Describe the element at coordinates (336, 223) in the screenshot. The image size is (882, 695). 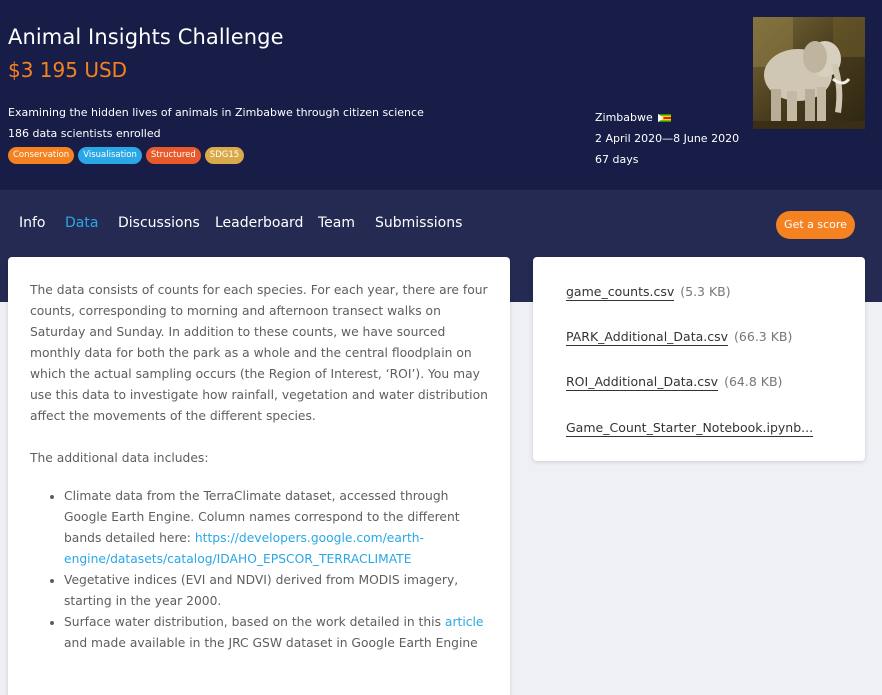
I see `tab-team: Team` at that location.